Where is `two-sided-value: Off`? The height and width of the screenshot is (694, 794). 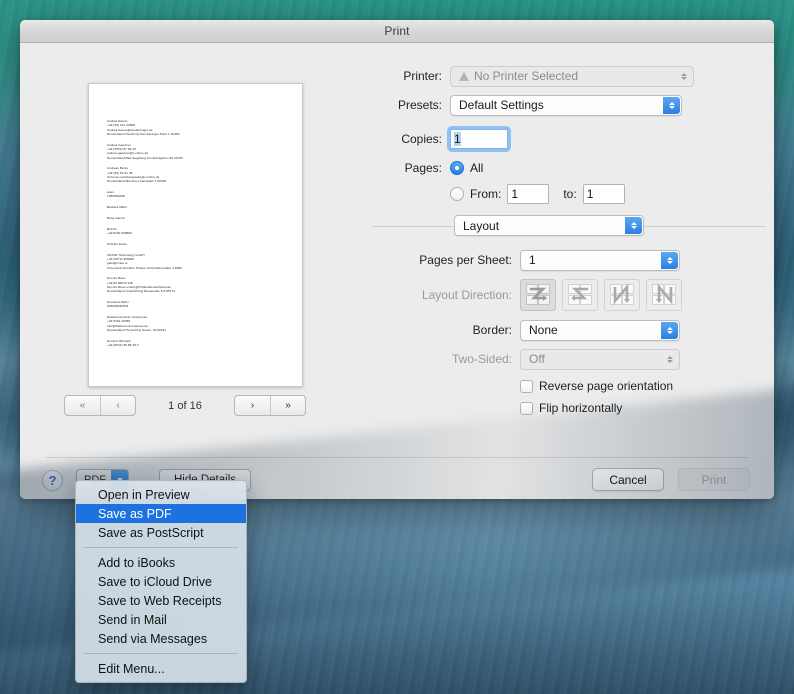 two-sided-value: Off is located at coordinates (537, 359).